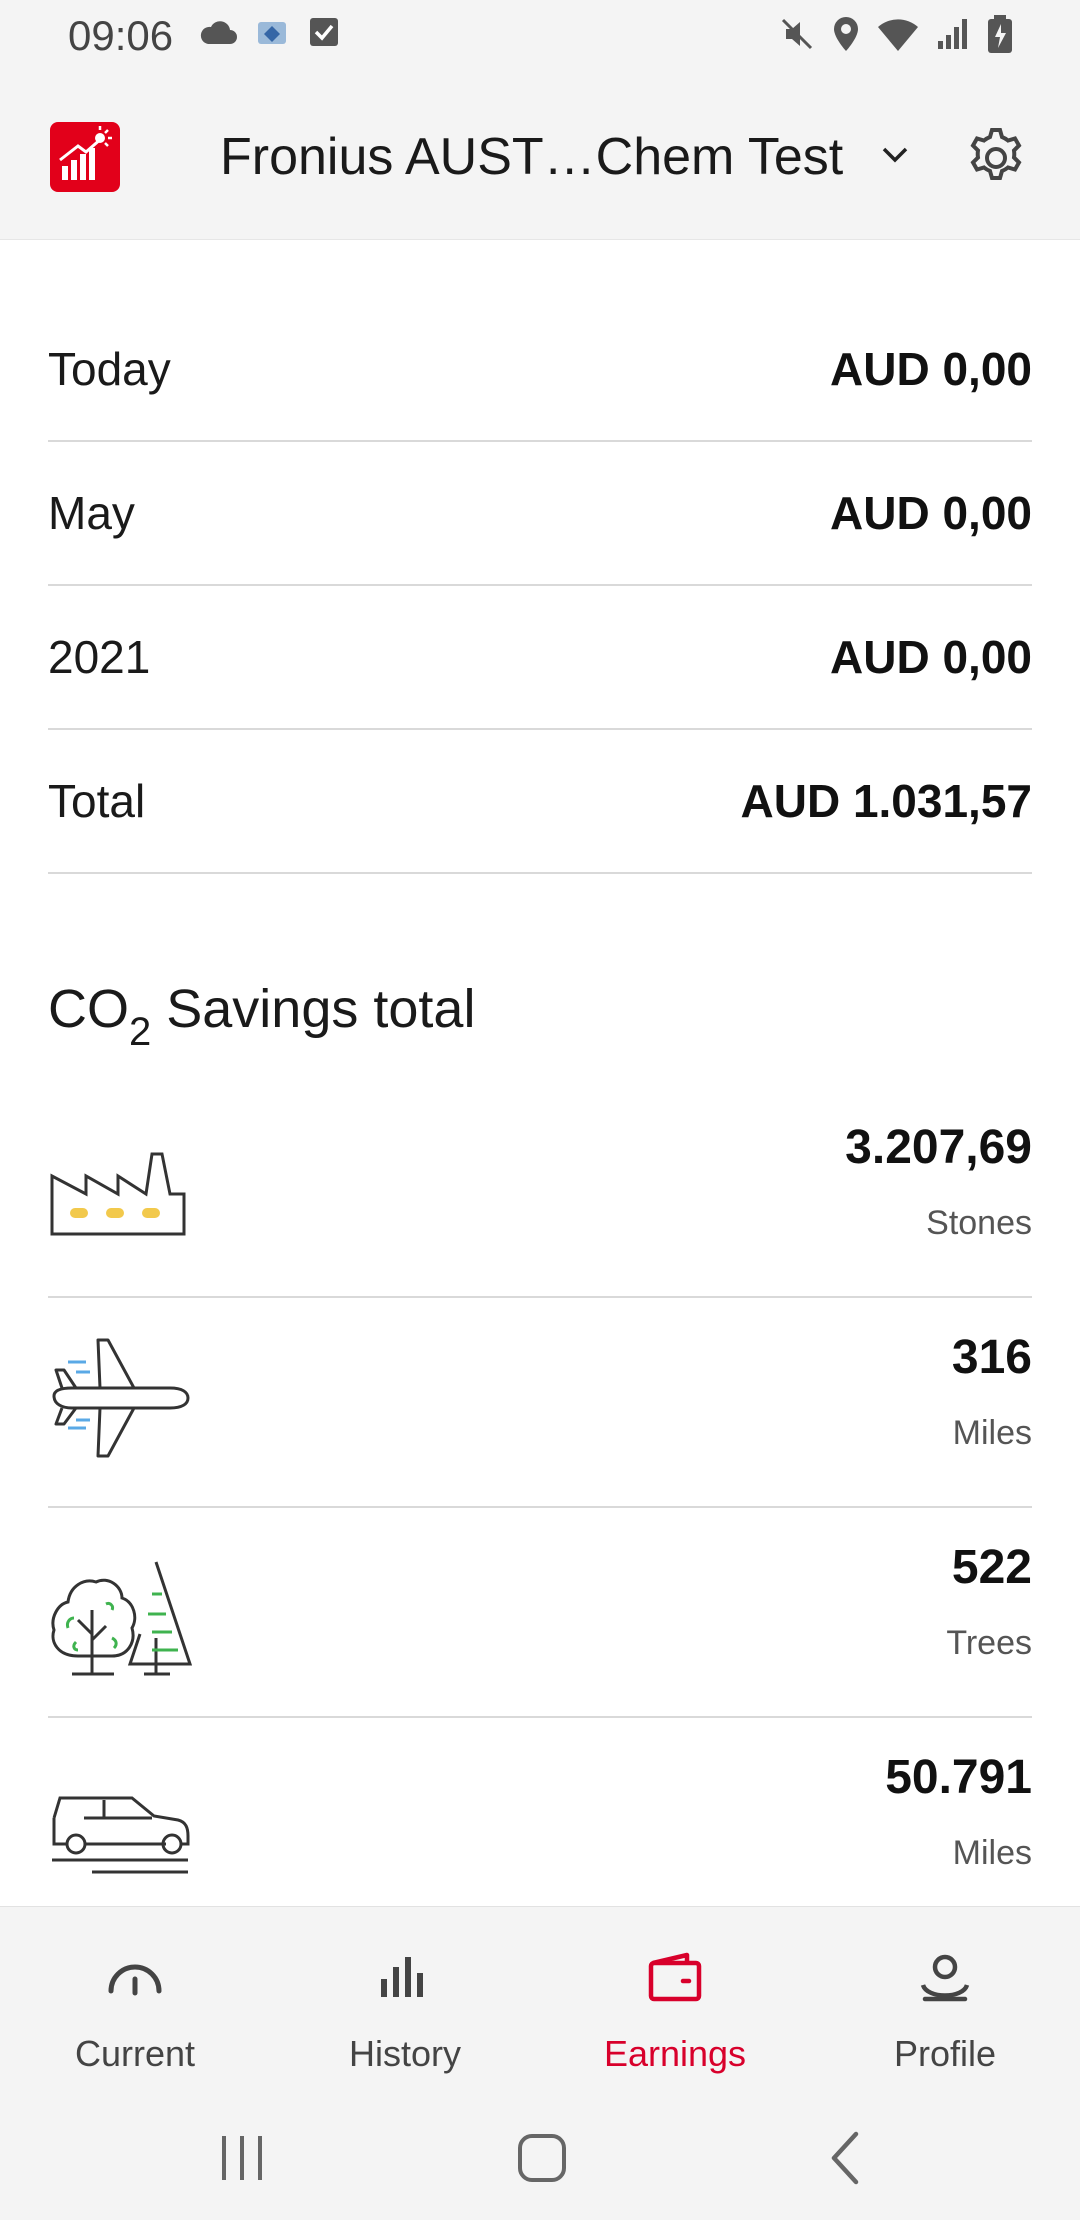 This screenshot has width=1080, height=2220. I want to click on nav-item-earnings: Earnings, so click(675, 2002).